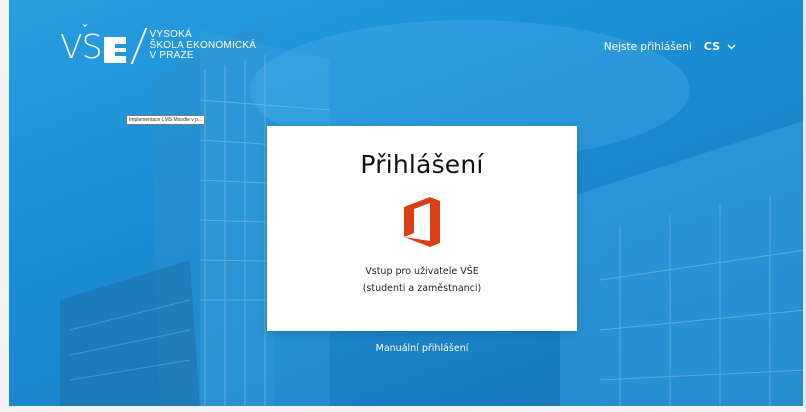 This screenshot has width=806, height=412. I want to click on language-code: CS, so click(711, 46).